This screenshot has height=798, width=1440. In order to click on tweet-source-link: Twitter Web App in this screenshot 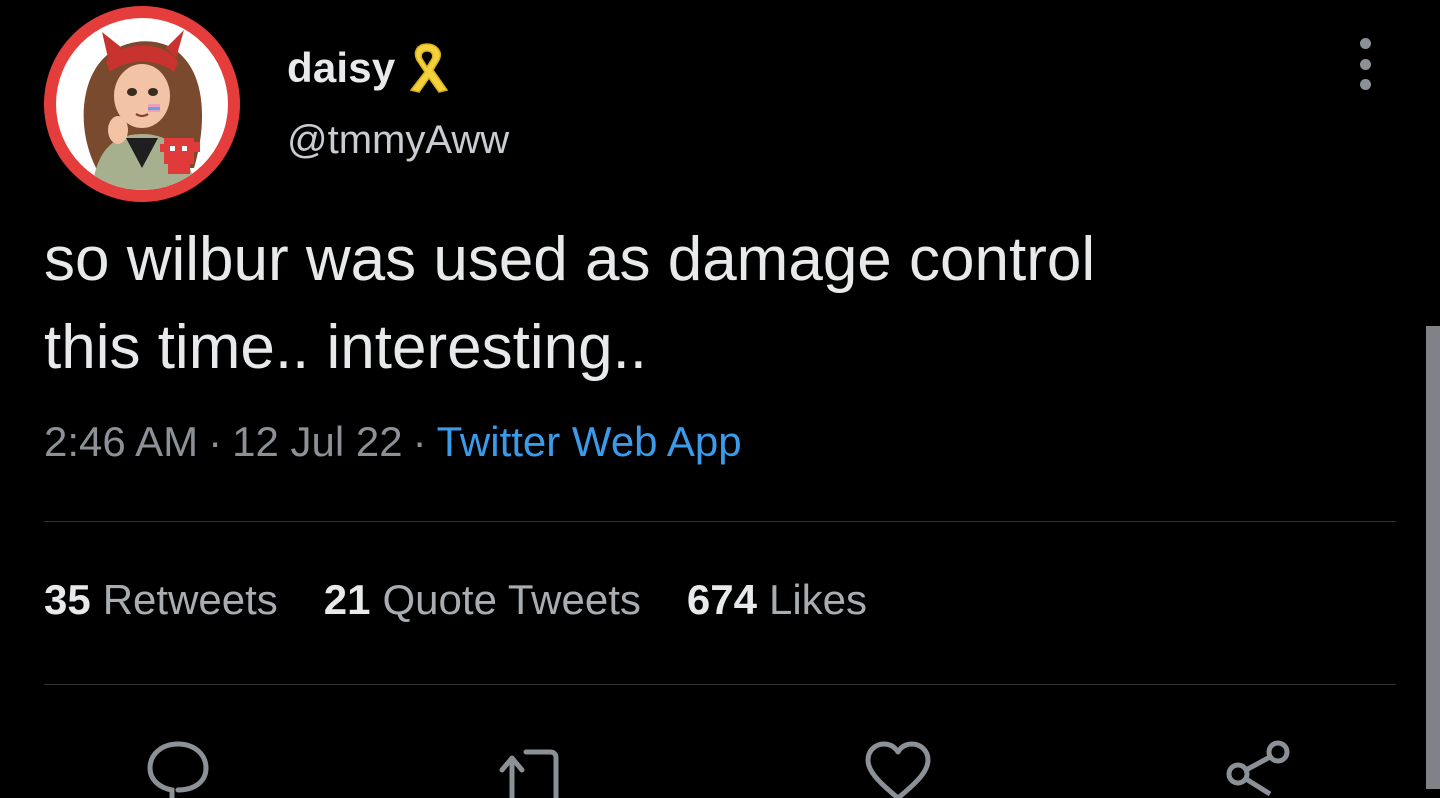, I will do `click(589, 441)`.